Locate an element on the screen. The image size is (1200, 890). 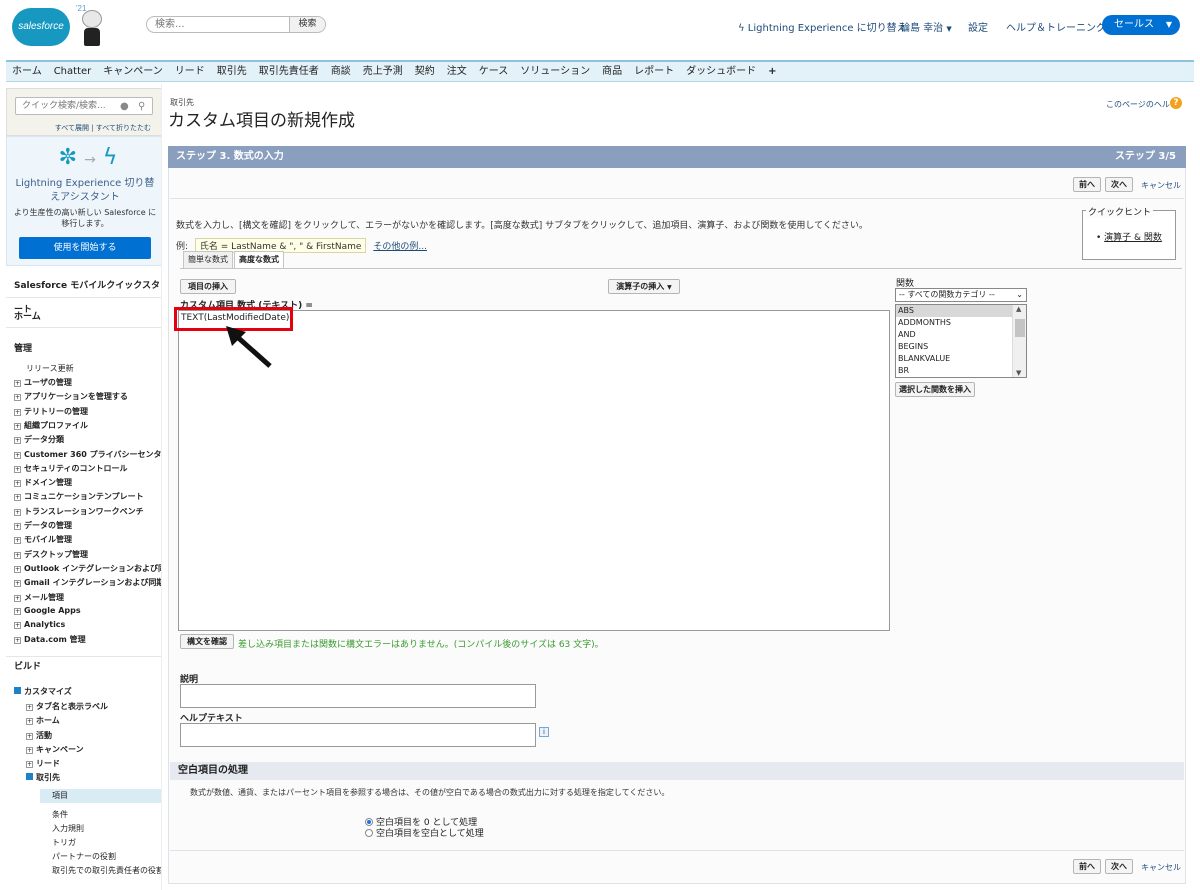
sidebar-admin-item: + モバイル管理 is located at coordinates (43, 539).